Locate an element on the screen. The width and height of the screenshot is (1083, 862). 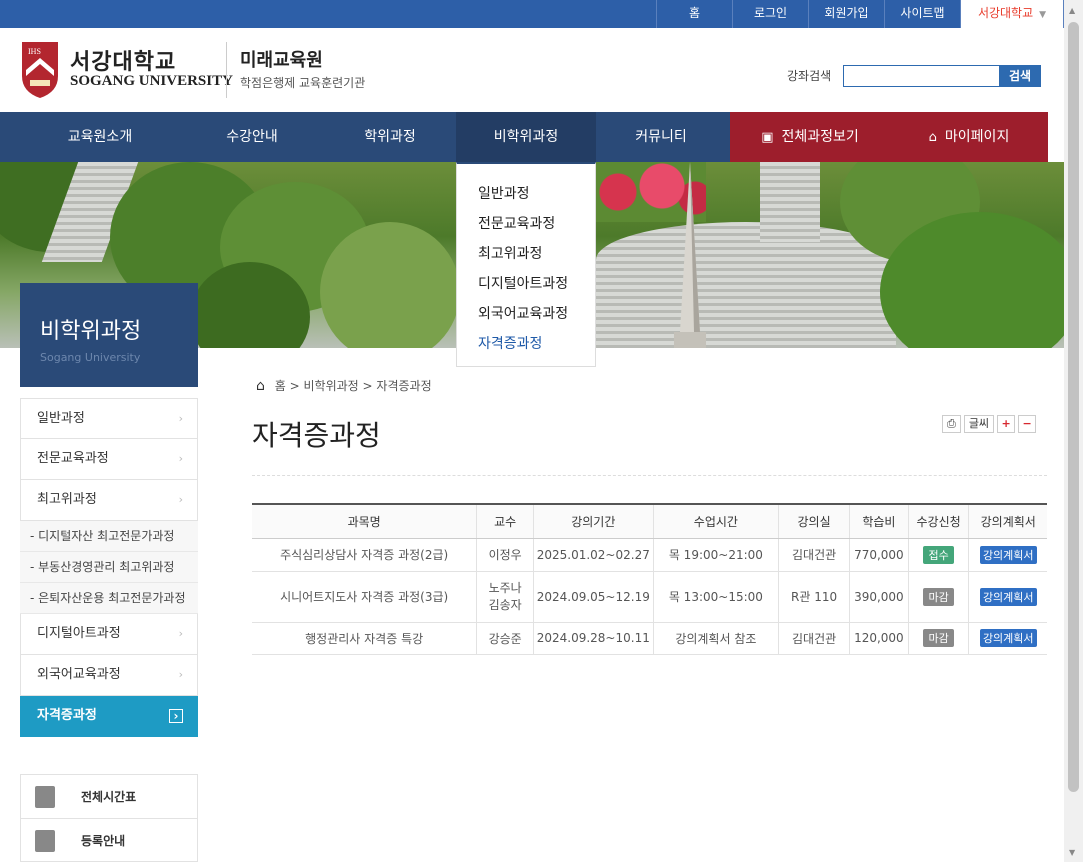
scrollbar: ▲ ▼ is located at coordinates (1073, 431).